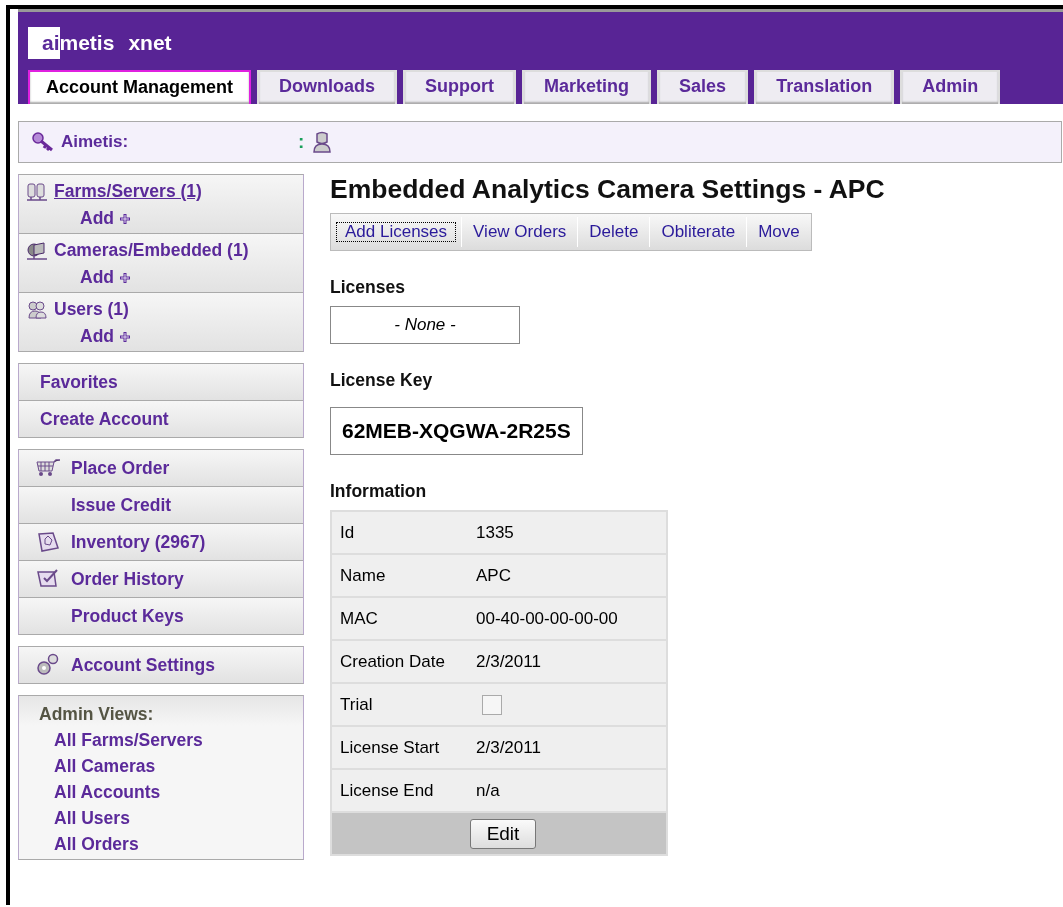 The image size is (1063, 907). I want to click on toolbar-button: Obliterate, so click(698, 232).